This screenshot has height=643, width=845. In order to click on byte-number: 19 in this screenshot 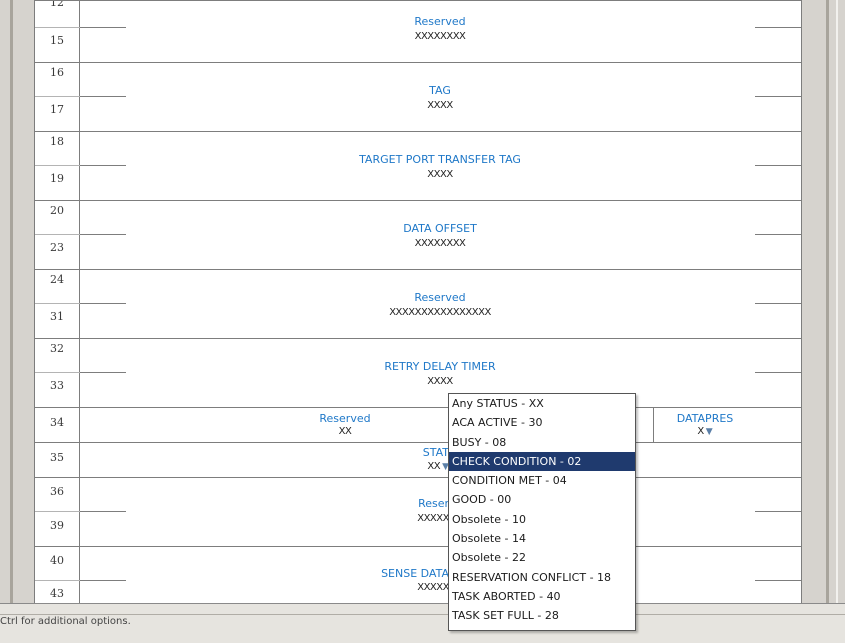, I will do `click(57, 178)`.